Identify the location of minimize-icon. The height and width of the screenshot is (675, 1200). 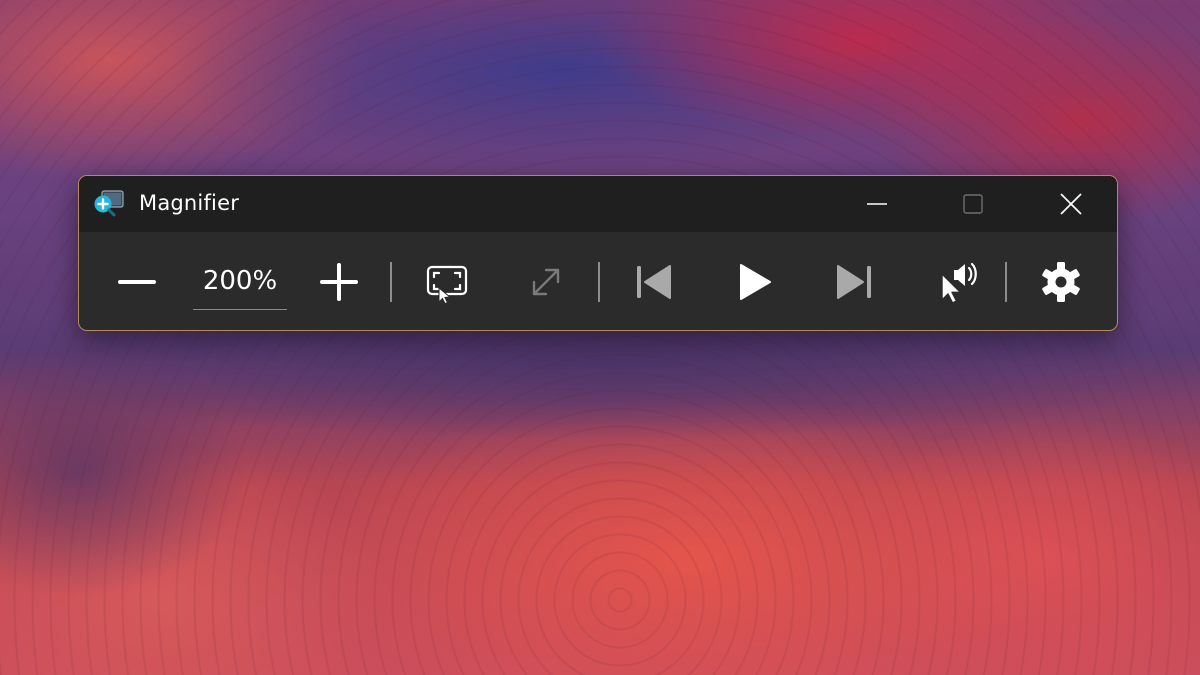
(877, 204).